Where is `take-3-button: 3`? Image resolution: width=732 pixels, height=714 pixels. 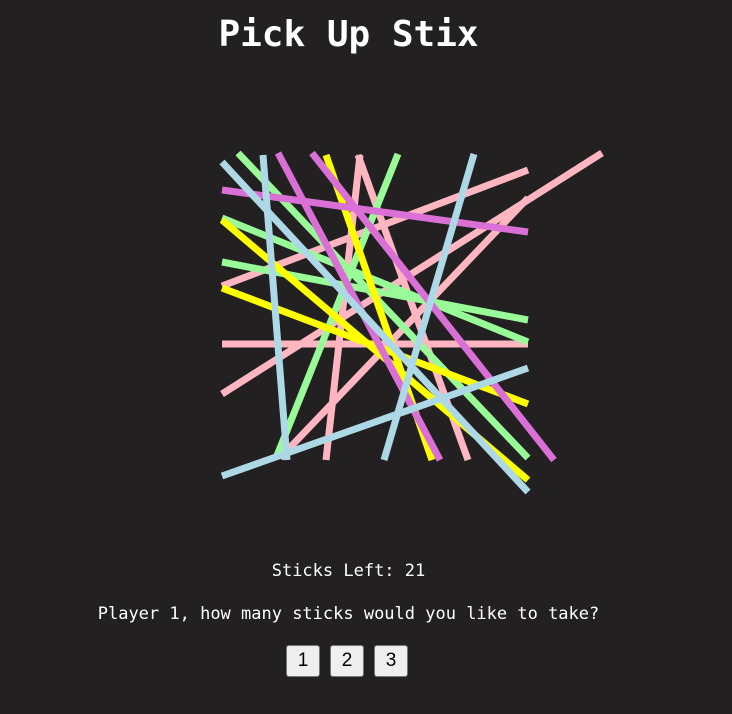 take-3-button: 3 is located at coordinates (391, 661).